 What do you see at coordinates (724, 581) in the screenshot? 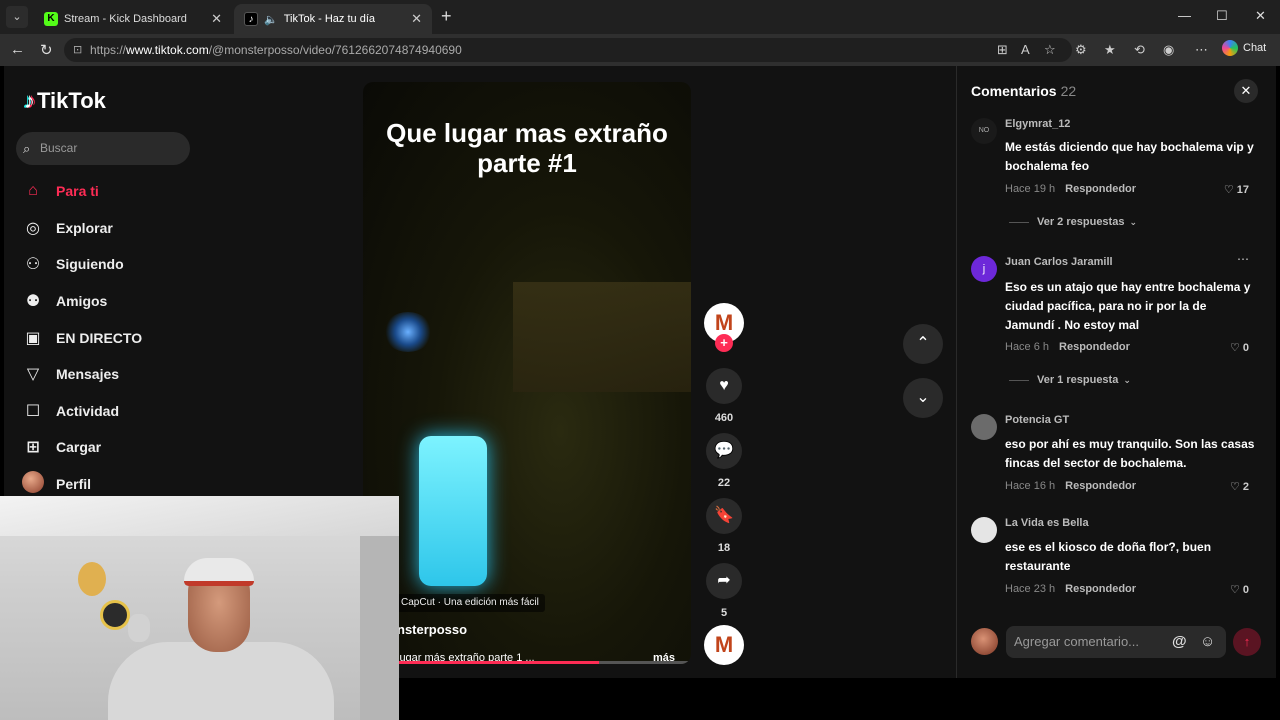
I see `share-icon: ➦` at bounding box center [724, 581].